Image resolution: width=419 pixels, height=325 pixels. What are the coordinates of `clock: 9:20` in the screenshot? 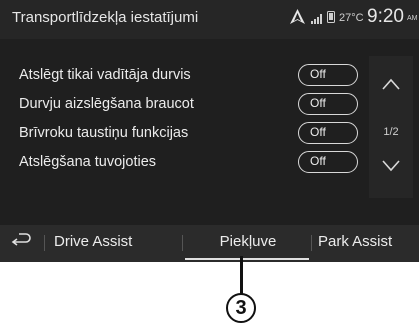 It's located at (385, 16).